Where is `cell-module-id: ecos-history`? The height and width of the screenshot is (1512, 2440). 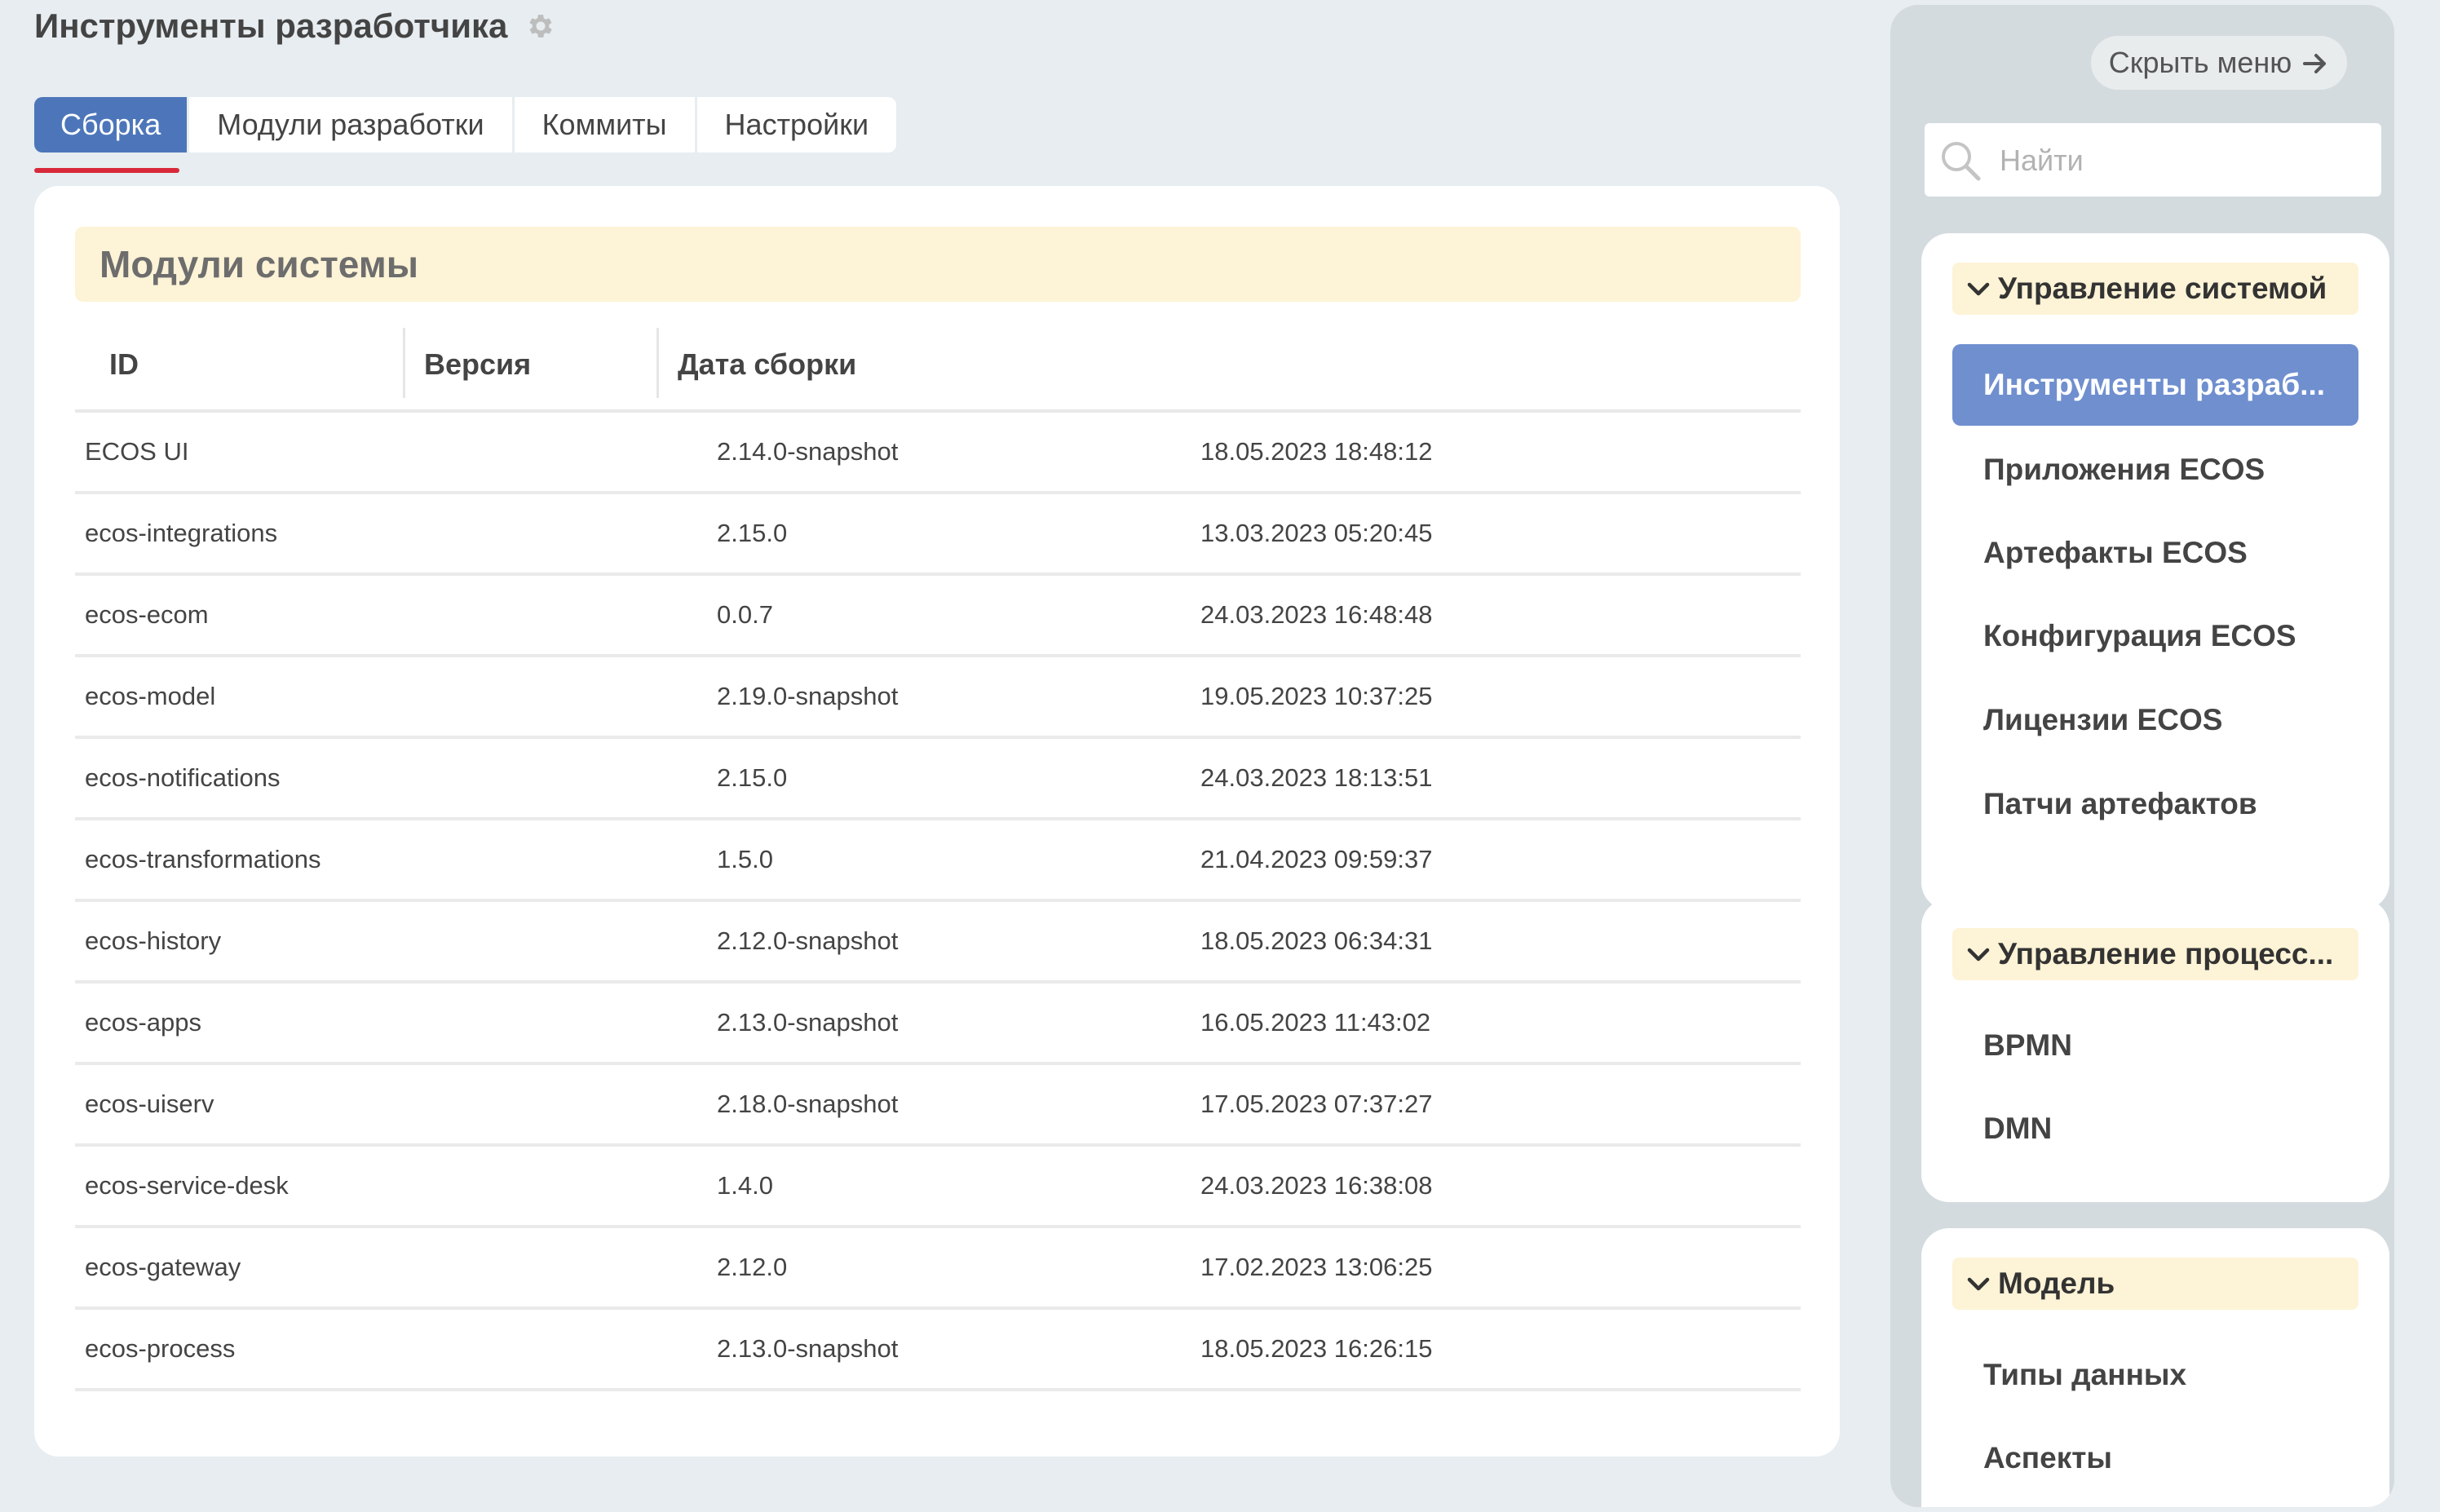
cell-module-id: ecos-history is located at coordinates (153, 940).